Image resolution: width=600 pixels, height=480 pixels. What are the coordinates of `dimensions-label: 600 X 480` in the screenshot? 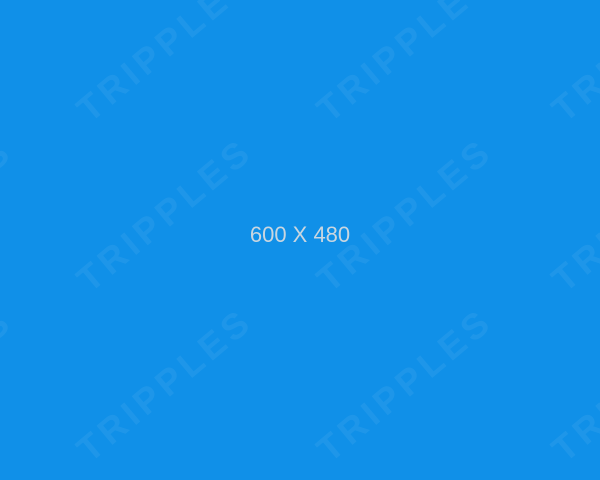 It's located at (300, 234).